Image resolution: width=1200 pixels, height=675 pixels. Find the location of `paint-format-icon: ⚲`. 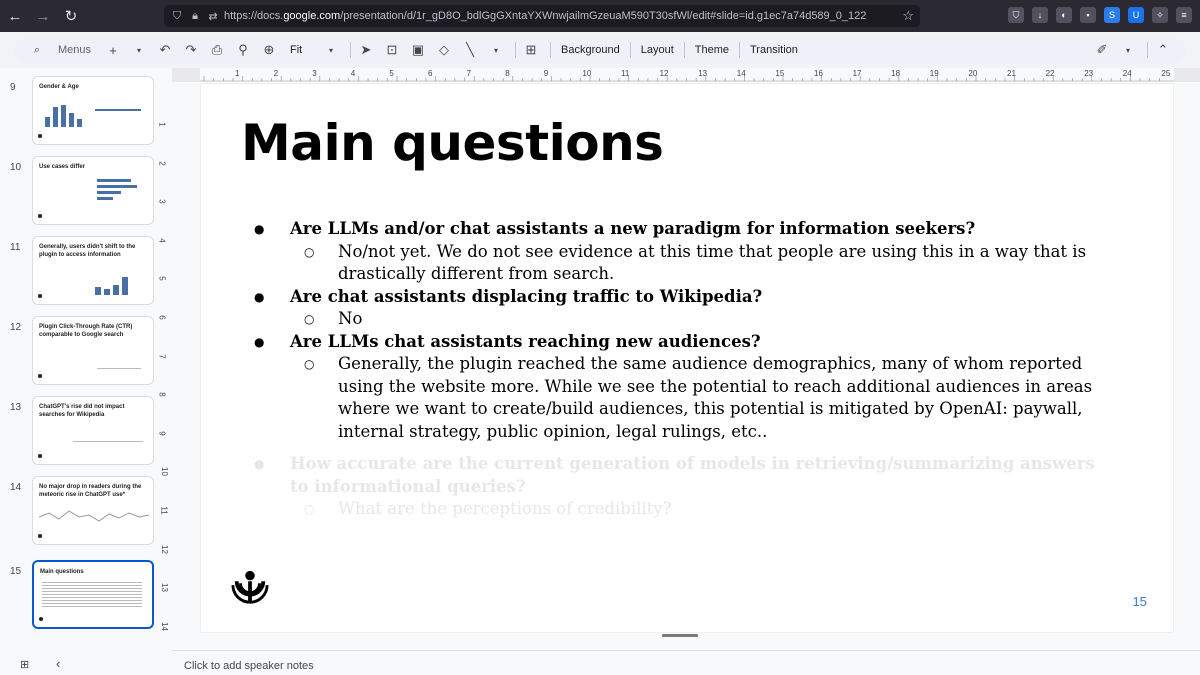

paint-format-icon: ⚲ is located at coordinates (243, 50).